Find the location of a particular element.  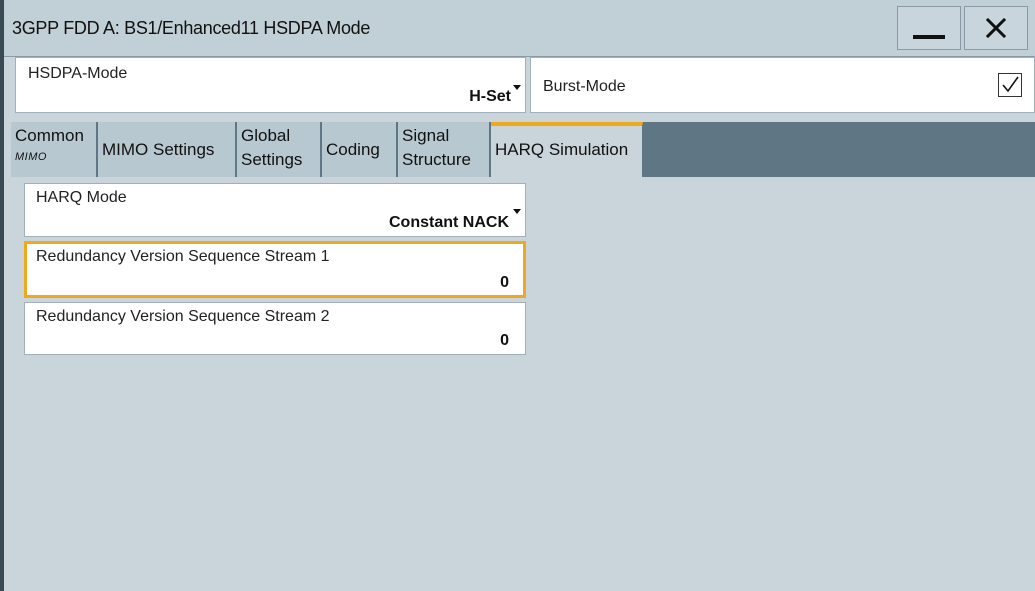

tab-signal-structure: Signal Structure is located at coordinates (444, 149).